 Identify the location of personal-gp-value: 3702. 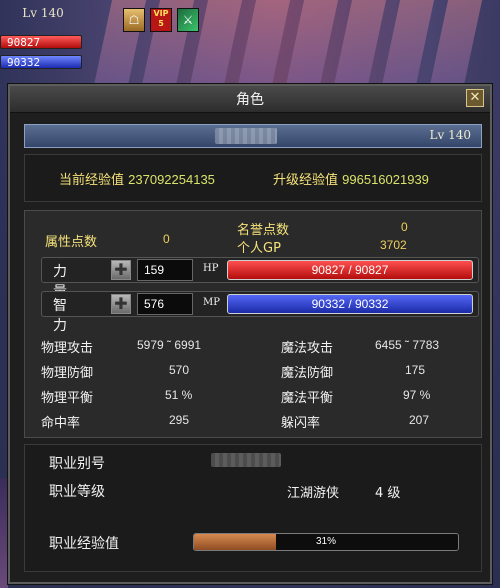
(393, 245).